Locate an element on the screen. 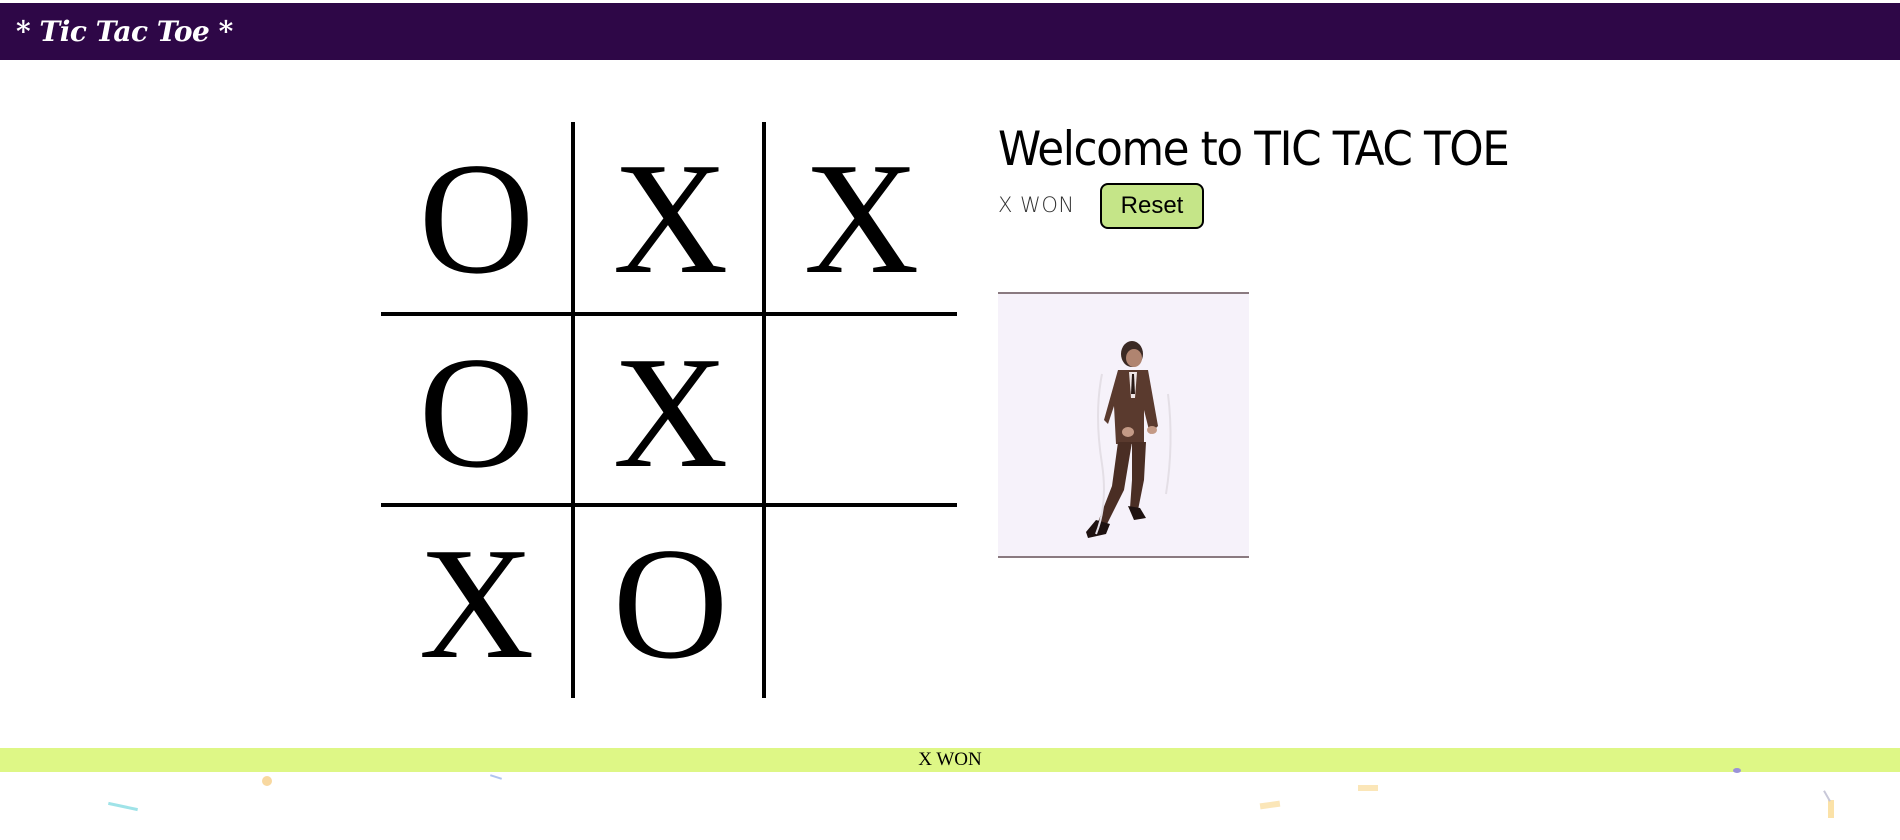 The image size is (1900, 840). board-cell-1: O is located at coordinates (476, 217).